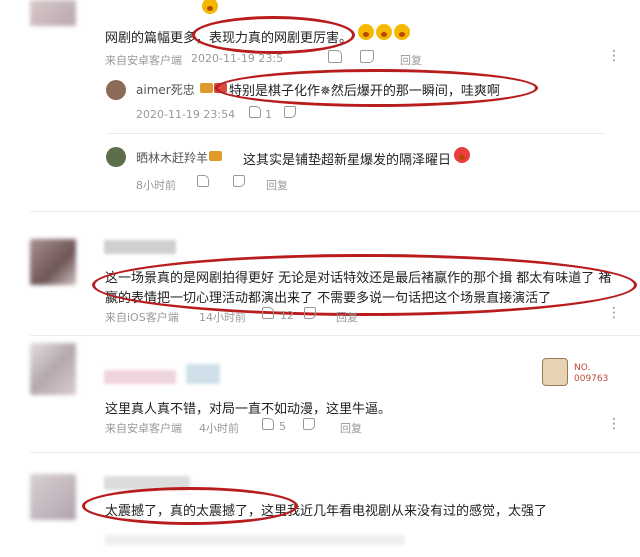 Image resolution: width=640 pixels, height=557 pixels. I want to click on reply-time: 8小时前, so click(156, 185).